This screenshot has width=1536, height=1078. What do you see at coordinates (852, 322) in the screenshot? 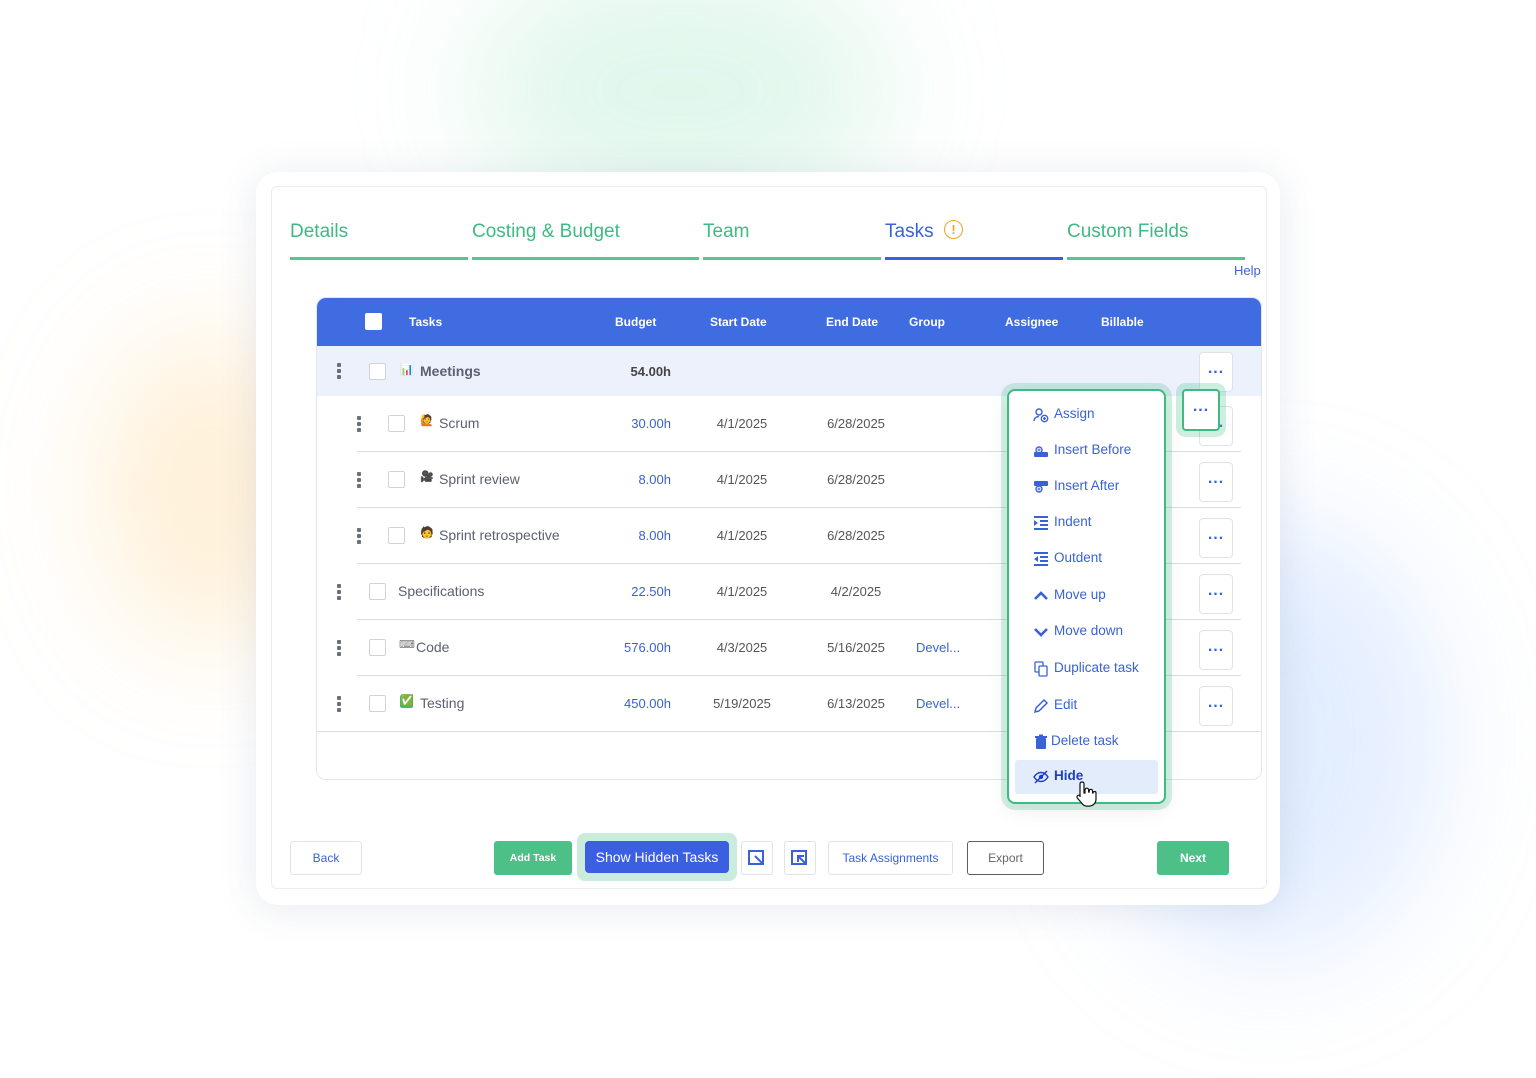
I see `header-end-date: End Date` at bounding box center [852, 322].